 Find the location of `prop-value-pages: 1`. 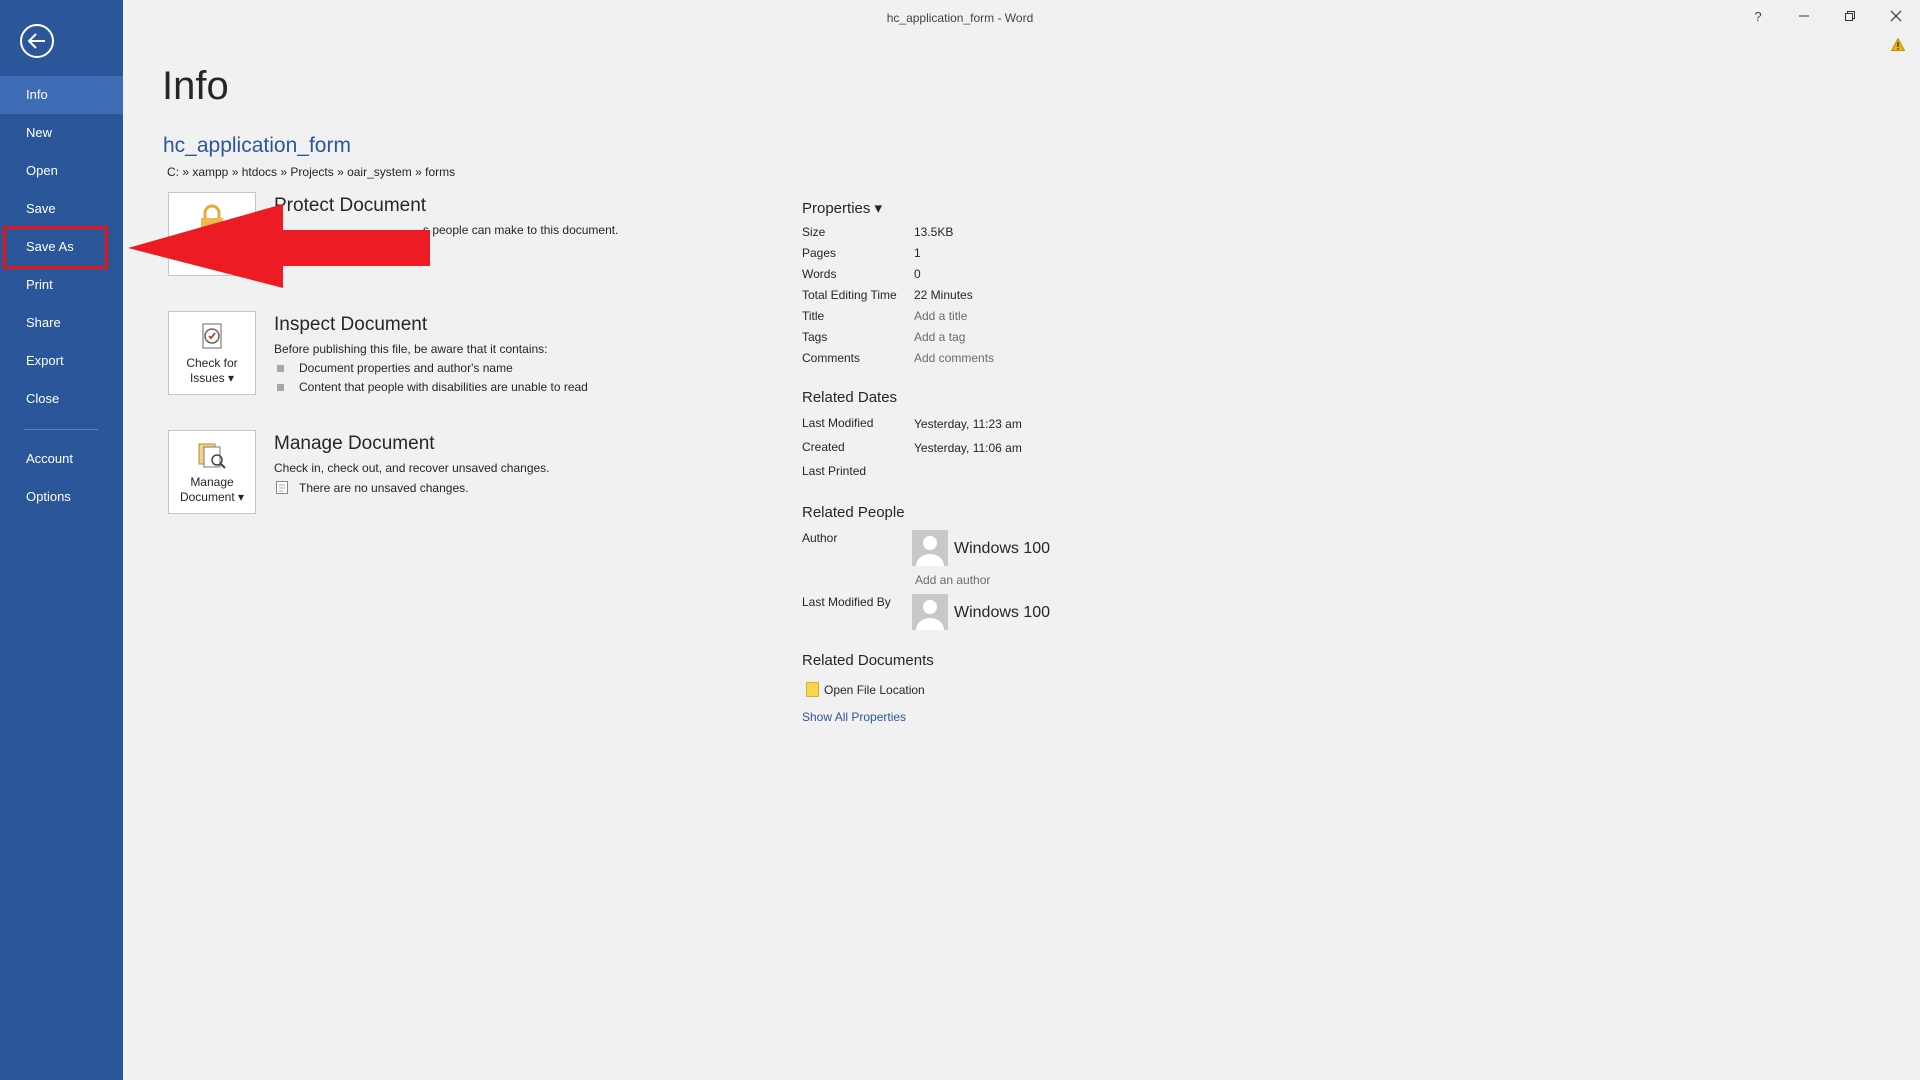

prop-value-pages: 1 is located at coordinates (917, 253).